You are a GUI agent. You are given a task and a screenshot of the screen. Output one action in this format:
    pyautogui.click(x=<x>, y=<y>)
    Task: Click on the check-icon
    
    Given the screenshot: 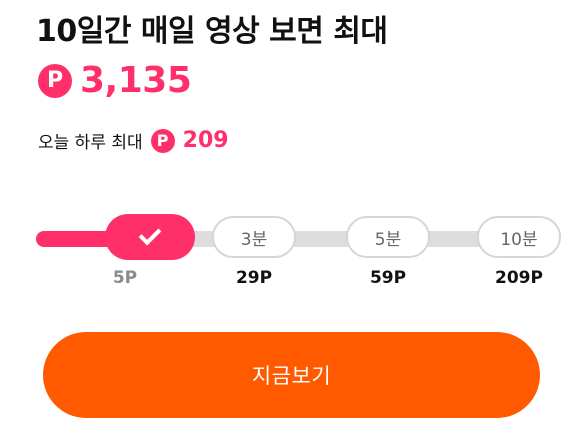 What is the action you would take?
    pyautogui.click(x=150, y=234)
    